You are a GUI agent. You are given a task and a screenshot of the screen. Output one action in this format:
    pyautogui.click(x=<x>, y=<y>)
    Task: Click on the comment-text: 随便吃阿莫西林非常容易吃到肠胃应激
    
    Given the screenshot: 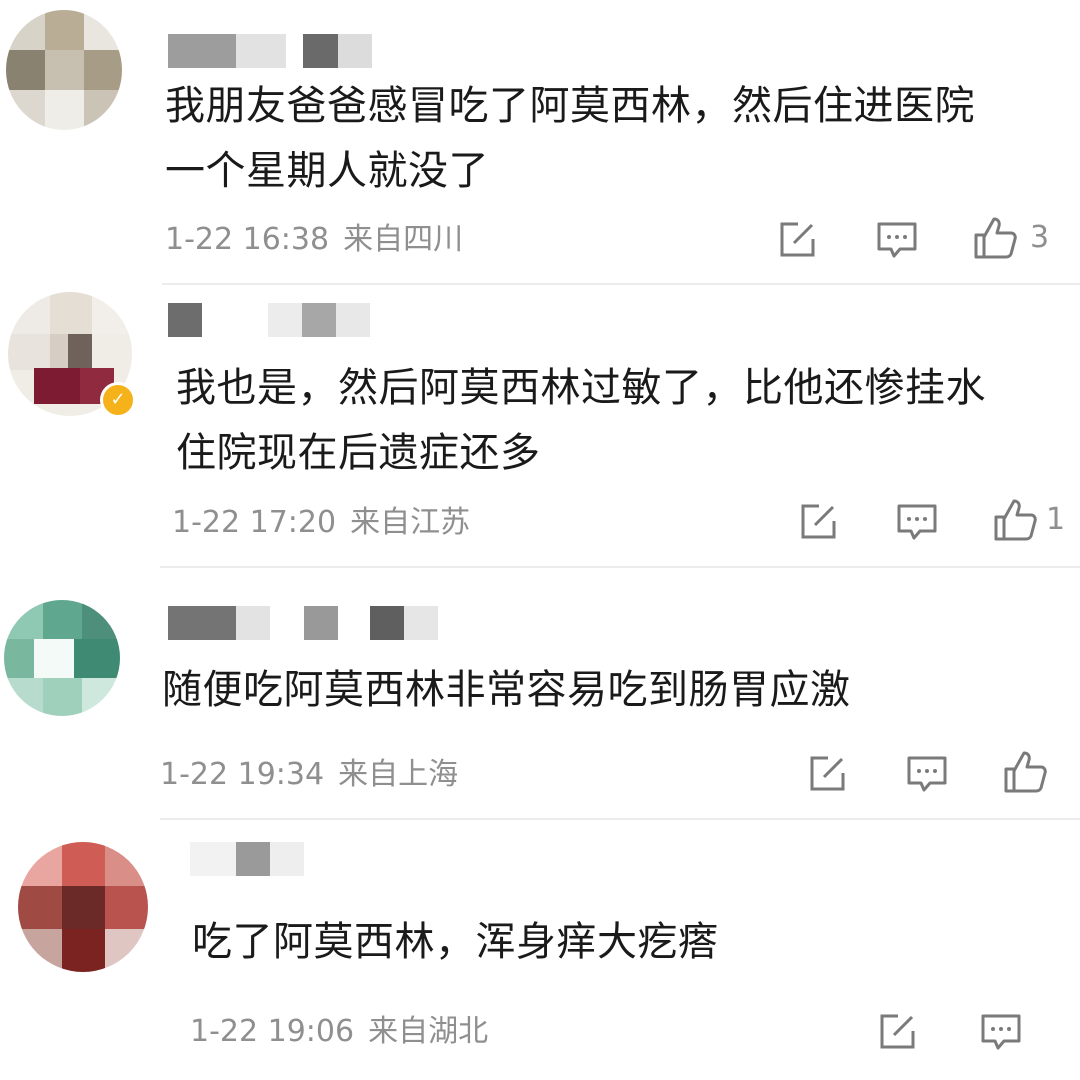 What is the action you would take?
    pyautogui.click(x=506, y=690)
    